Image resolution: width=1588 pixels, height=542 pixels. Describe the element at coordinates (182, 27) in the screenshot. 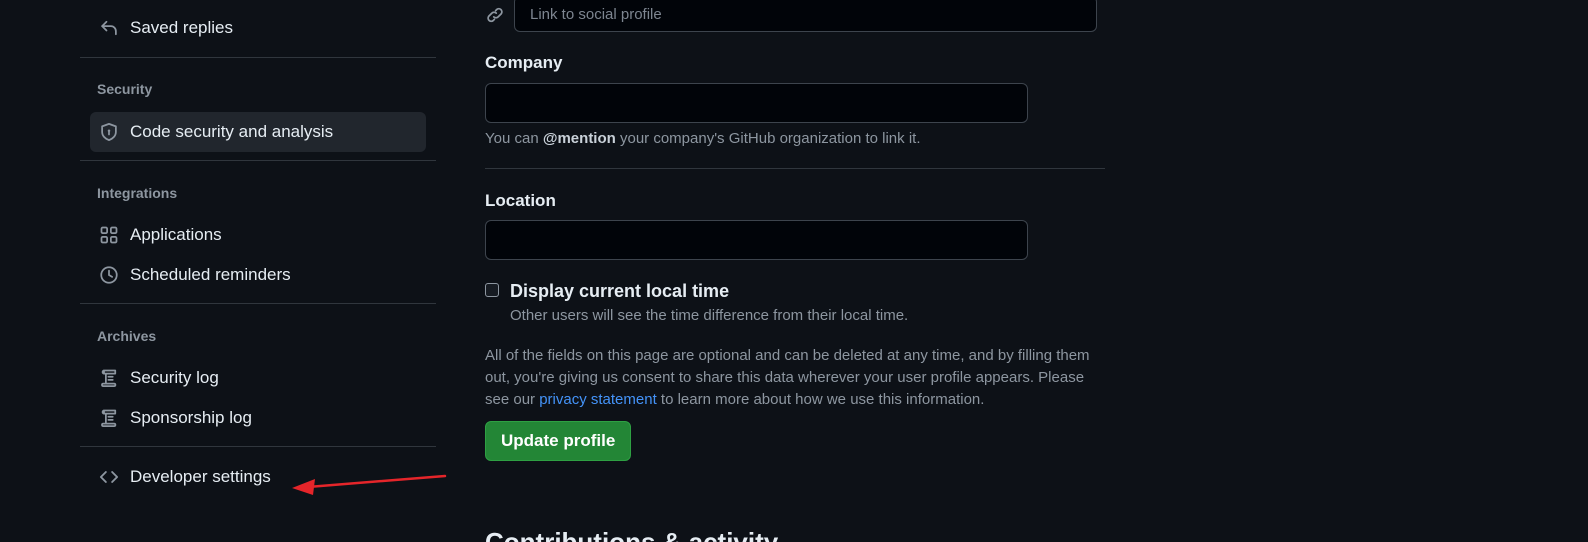

I see `sidebar-item-label: Saved replies` at that location.